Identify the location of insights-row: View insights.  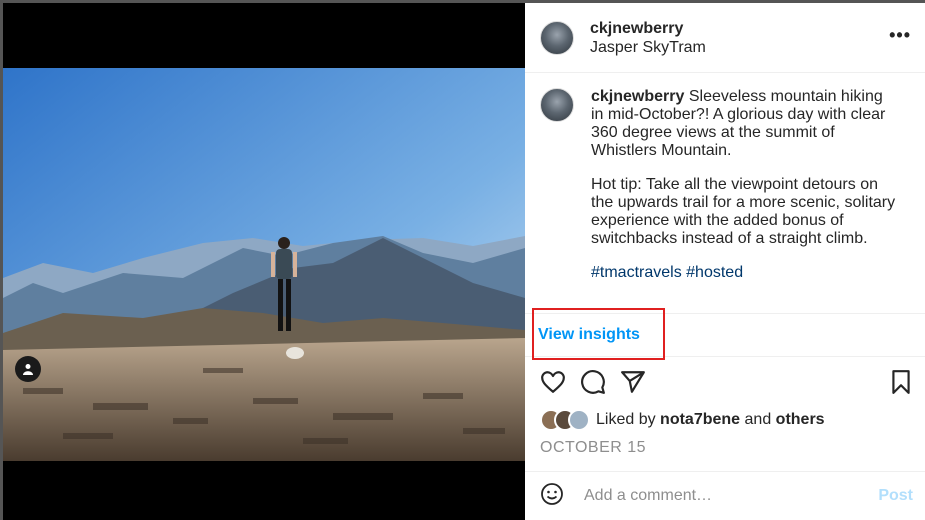
(725, 334).